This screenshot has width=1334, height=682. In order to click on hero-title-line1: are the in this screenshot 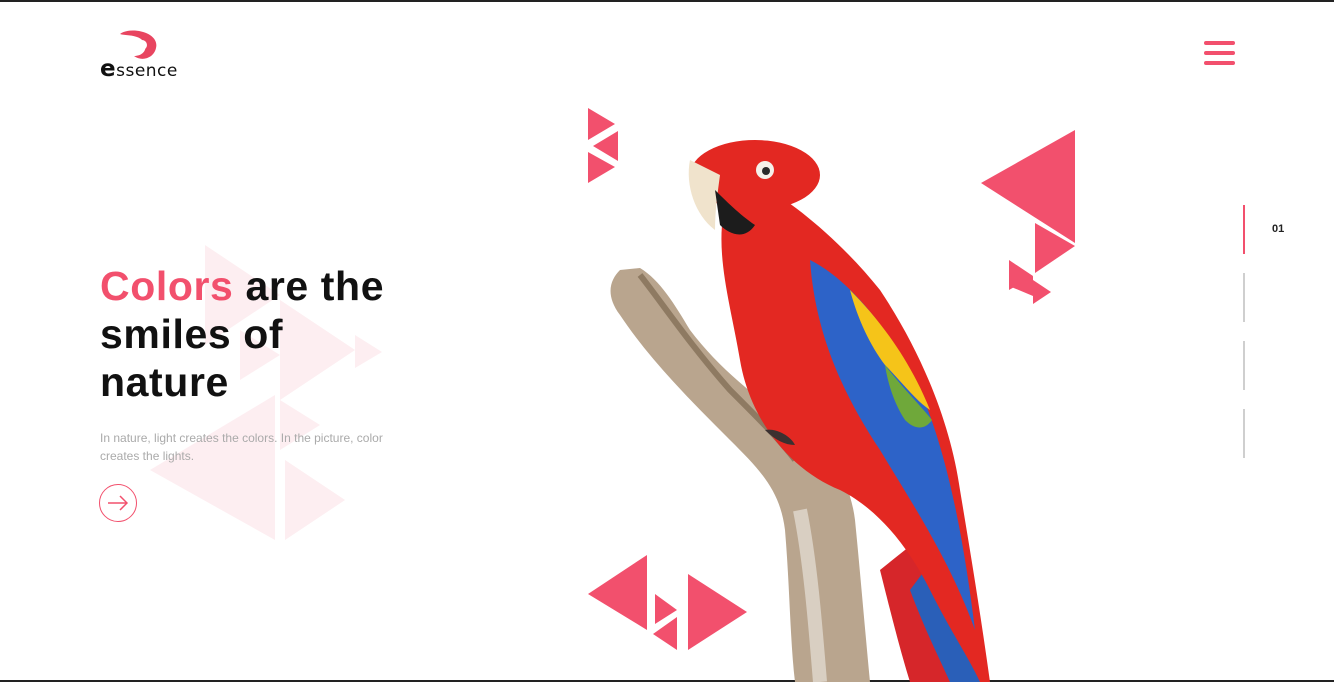, I will do `click(315, 286)`.